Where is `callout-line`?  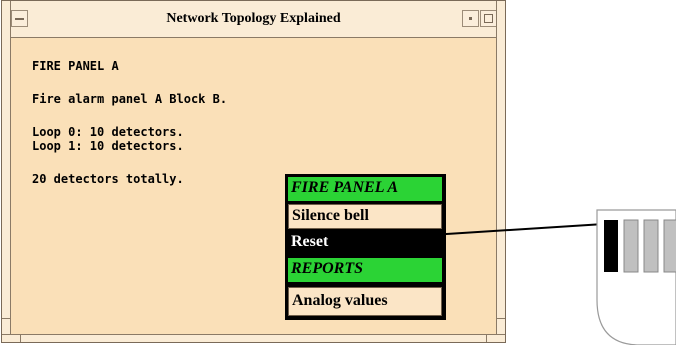 callout-line is located at coordinates (517, 229).